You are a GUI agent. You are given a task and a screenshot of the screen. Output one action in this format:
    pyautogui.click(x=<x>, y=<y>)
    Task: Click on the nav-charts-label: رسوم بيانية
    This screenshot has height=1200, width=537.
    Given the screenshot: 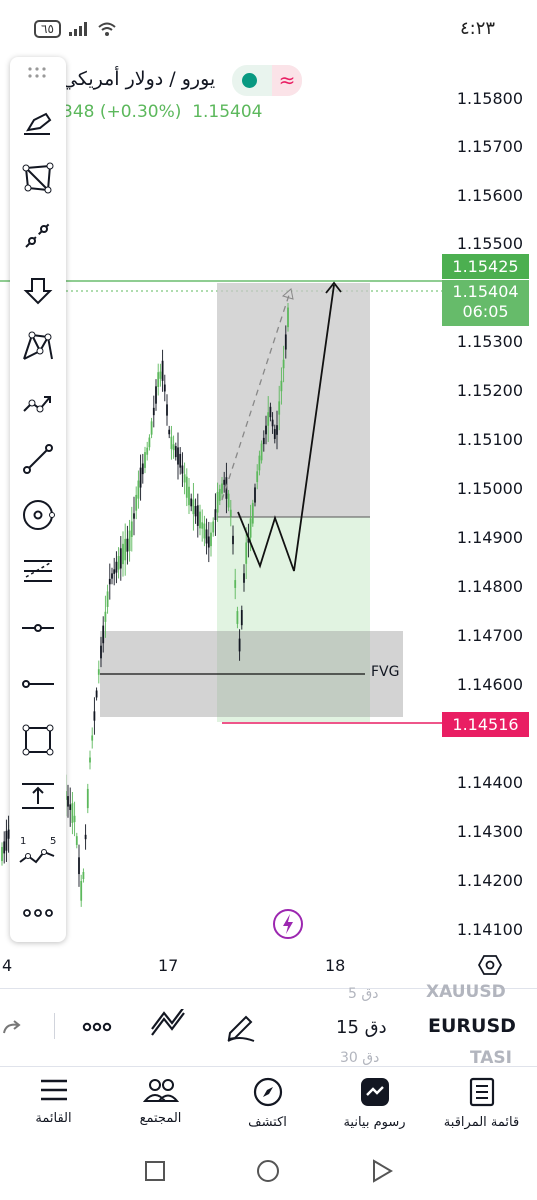 What is the action you would take?
    pyautogui.click(x=374, y=1122)
    